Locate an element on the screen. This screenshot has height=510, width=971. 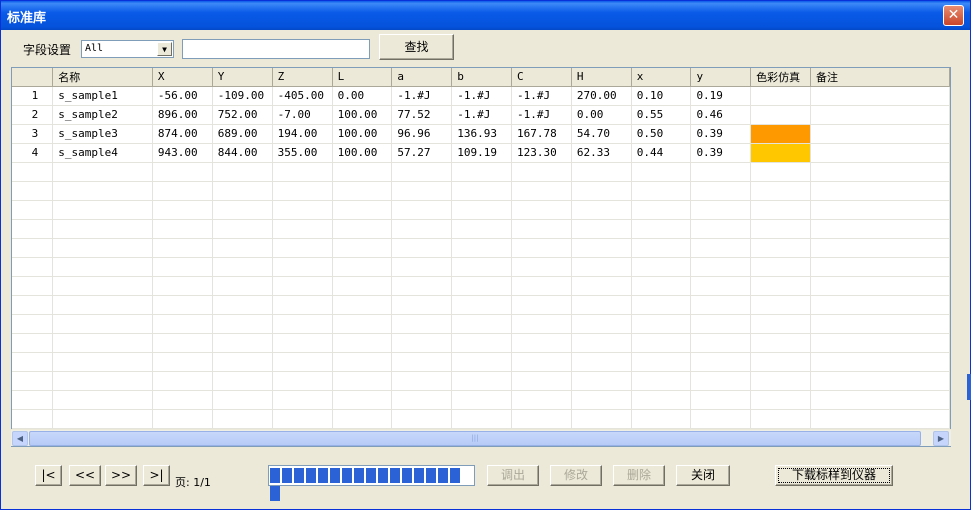
close-window-button: ✕ is located at coordinates (953, 15).